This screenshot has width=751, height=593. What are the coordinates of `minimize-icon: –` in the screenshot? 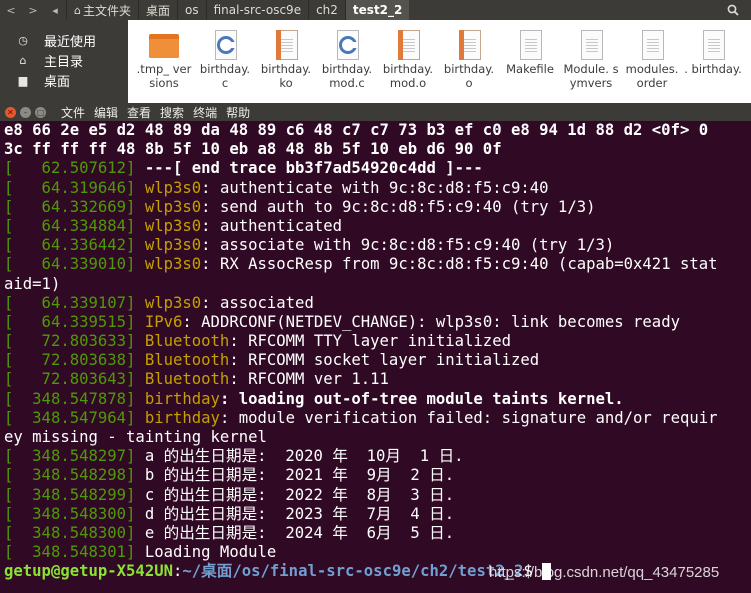 It's located at (25, 112).